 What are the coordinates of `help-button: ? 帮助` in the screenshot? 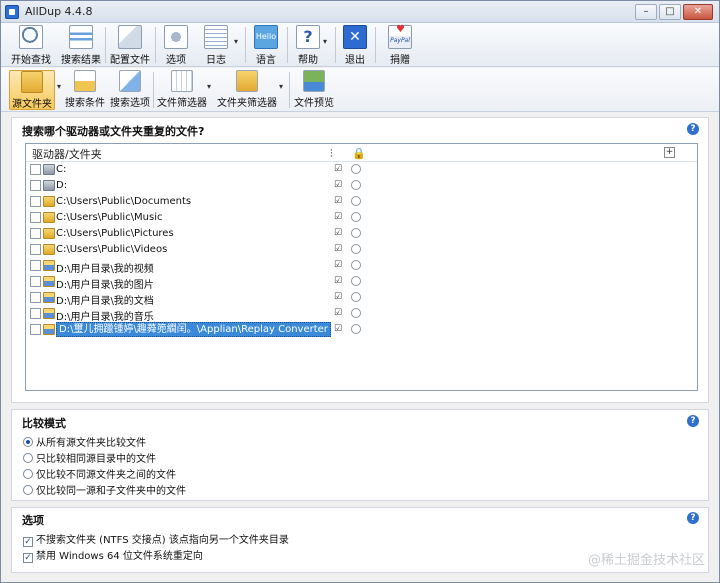 It's located at (308, 45).